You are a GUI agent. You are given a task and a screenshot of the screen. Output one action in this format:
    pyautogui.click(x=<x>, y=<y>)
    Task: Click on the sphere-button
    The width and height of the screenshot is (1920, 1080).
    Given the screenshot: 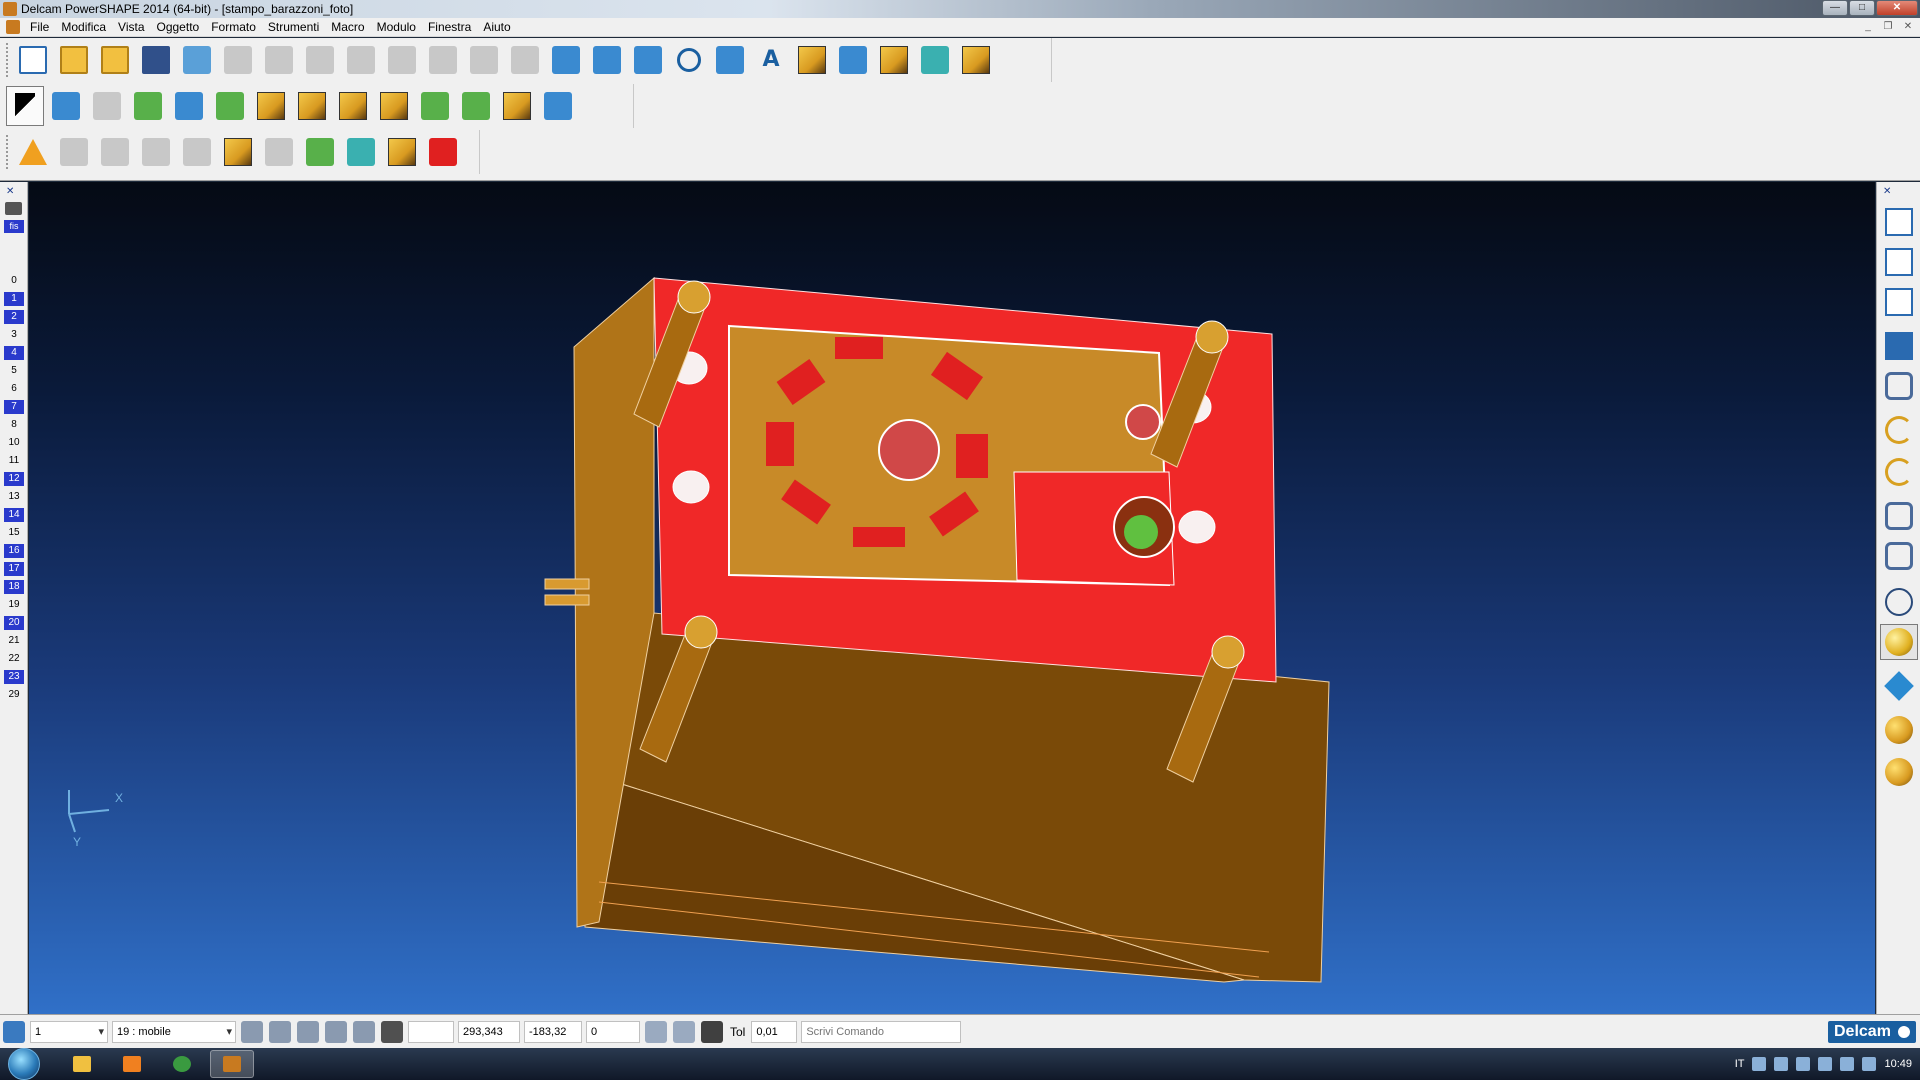 What is the action you would take?
    pyautogui.click(x=517, y=106)
    